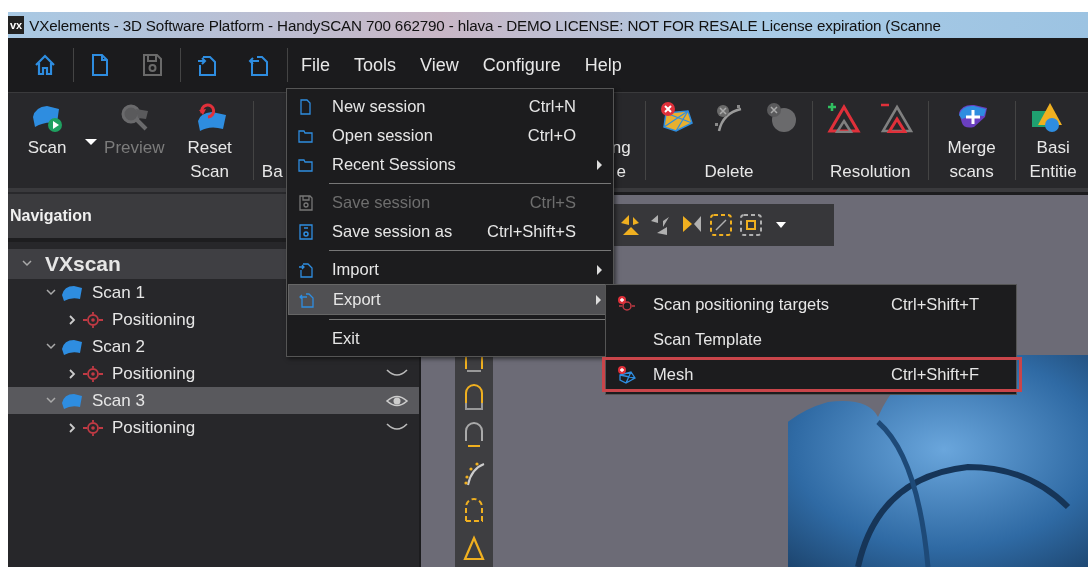 The image size is (1088, 567). Describe the element at coordinates (315, 65) in the screenshot. I see `menu-item: File` at that location.